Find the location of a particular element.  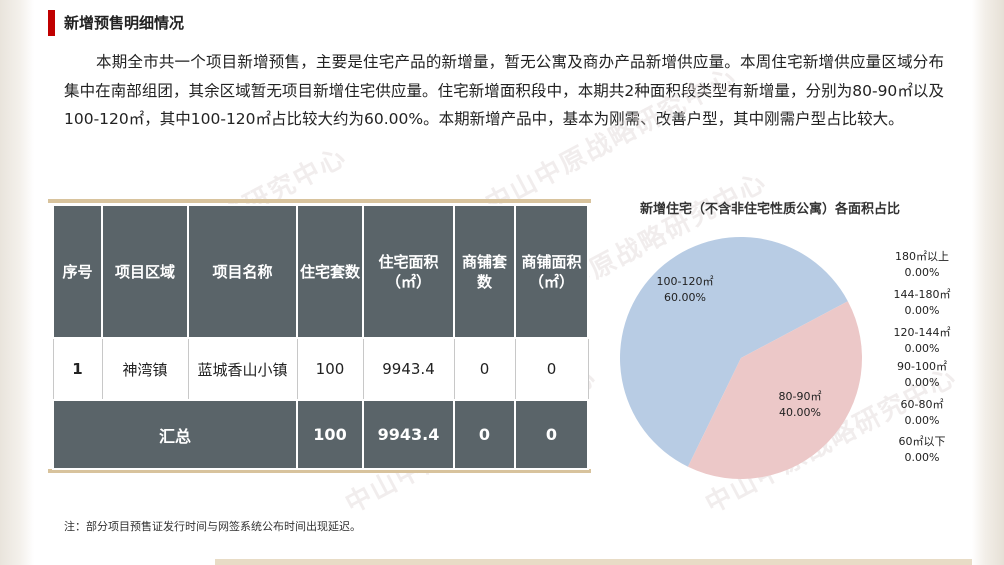

zero-category-label: 90-100㎡ is located at coordinates (922, 366).